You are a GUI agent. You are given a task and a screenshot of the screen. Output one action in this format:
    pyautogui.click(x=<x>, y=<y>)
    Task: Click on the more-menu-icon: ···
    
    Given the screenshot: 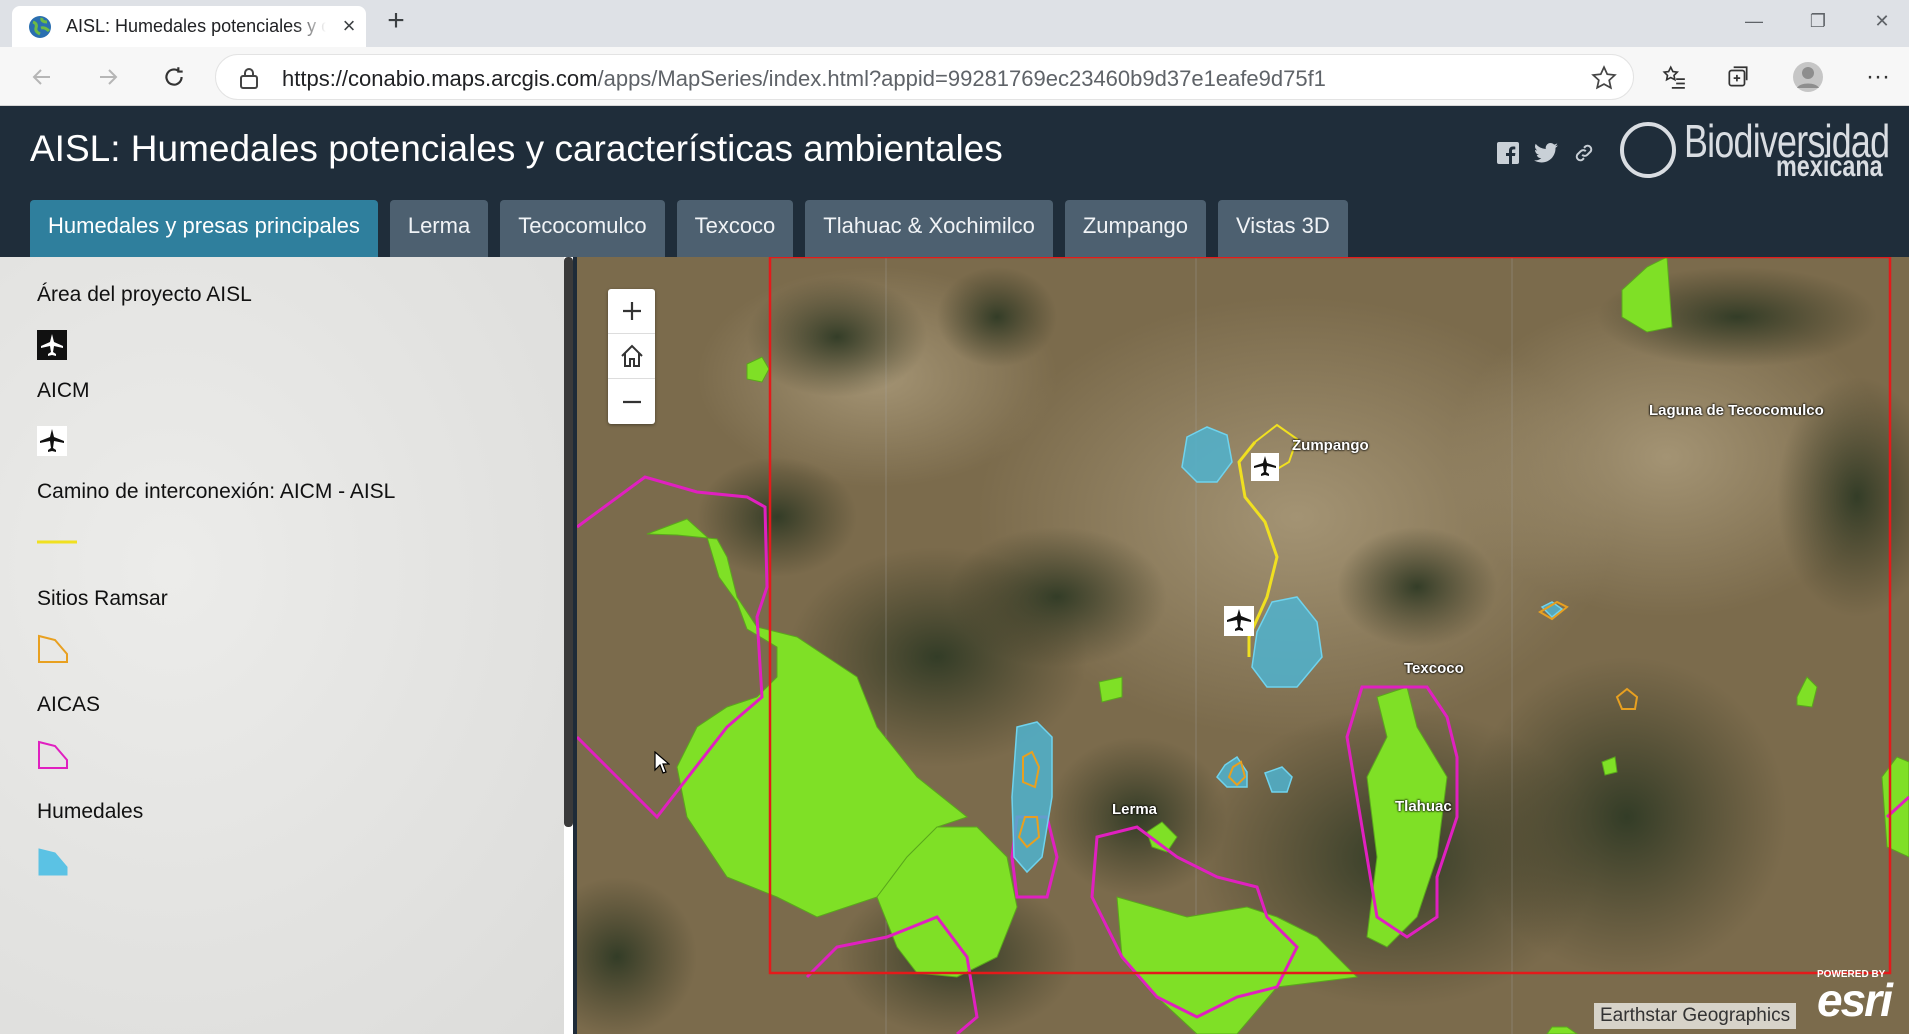 What is the action you would take?
    pyautogui.click(x=1878, y=77)
    